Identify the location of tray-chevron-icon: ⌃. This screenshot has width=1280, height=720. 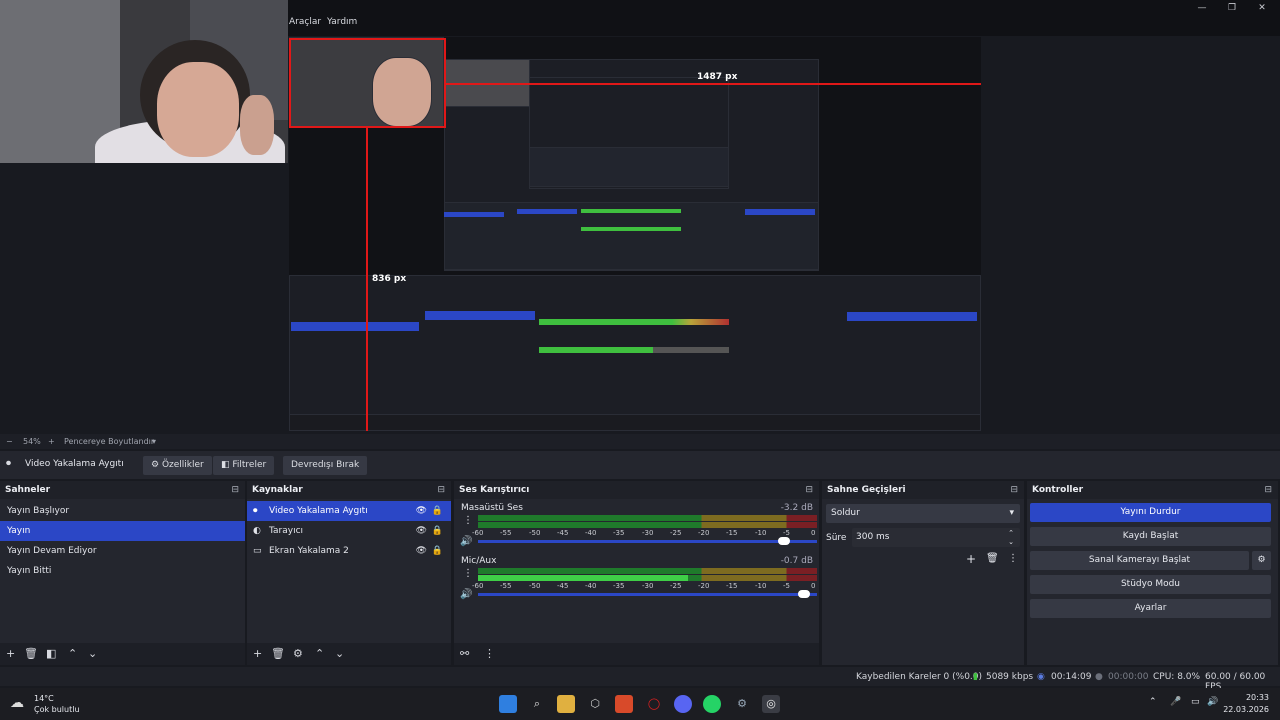
(1153, 702).